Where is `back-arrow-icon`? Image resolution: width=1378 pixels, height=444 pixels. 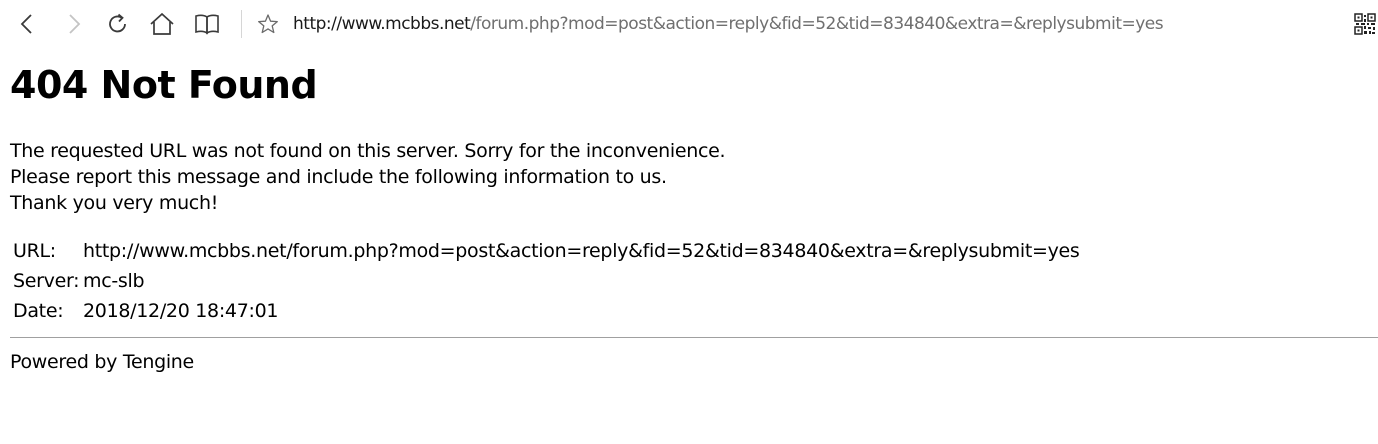 back-arrow-icon is located at coordinates (28, 24).